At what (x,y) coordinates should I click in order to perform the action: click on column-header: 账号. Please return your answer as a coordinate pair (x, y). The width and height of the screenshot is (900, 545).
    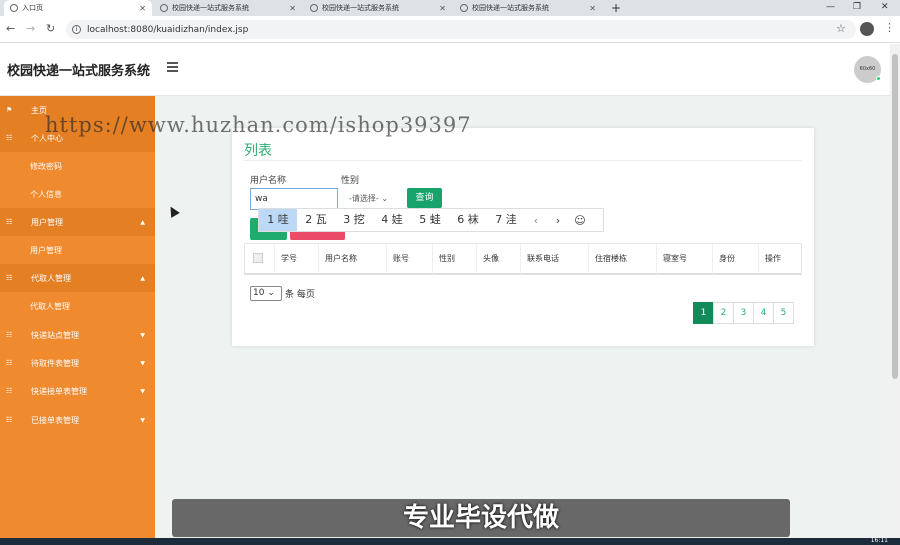
    Looking at the image, I should click on (397, 259).